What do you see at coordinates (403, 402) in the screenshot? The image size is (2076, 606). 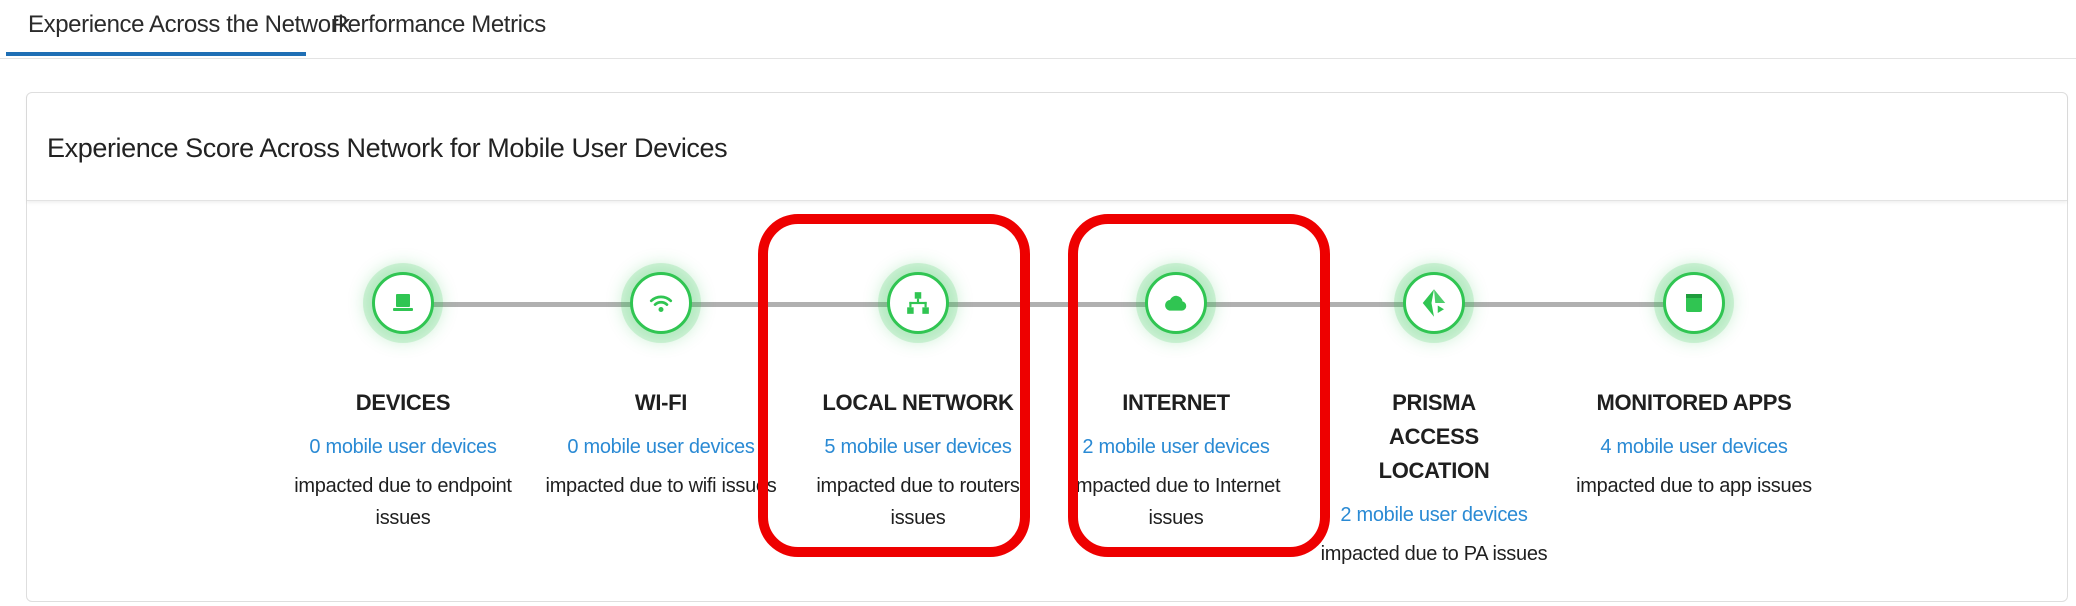 I see `node-title: DEVICES` at bounding box center [403, 402].